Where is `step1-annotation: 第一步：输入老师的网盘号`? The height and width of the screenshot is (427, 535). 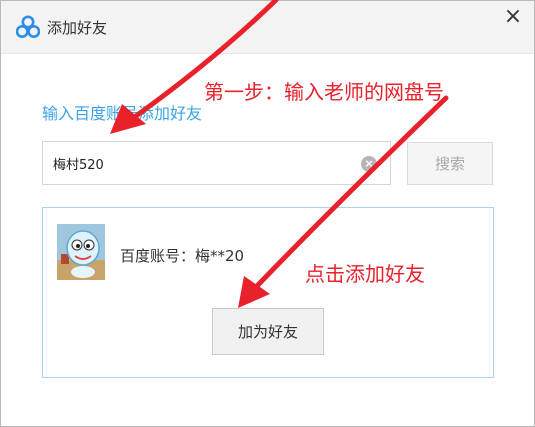
step1-annotation: 第一步：输入老师的网盘号 is located at coordinates (324, 92).